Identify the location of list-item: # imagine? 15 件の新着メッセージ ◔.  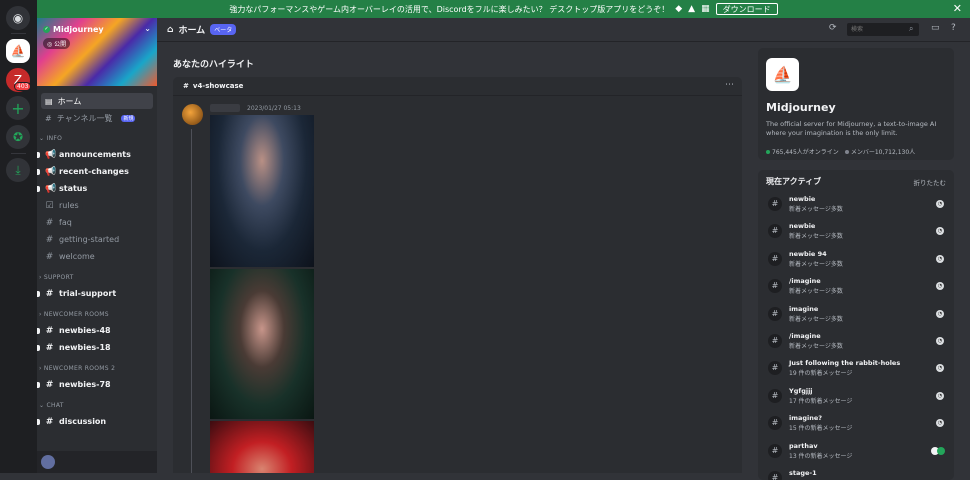
(856, 423).